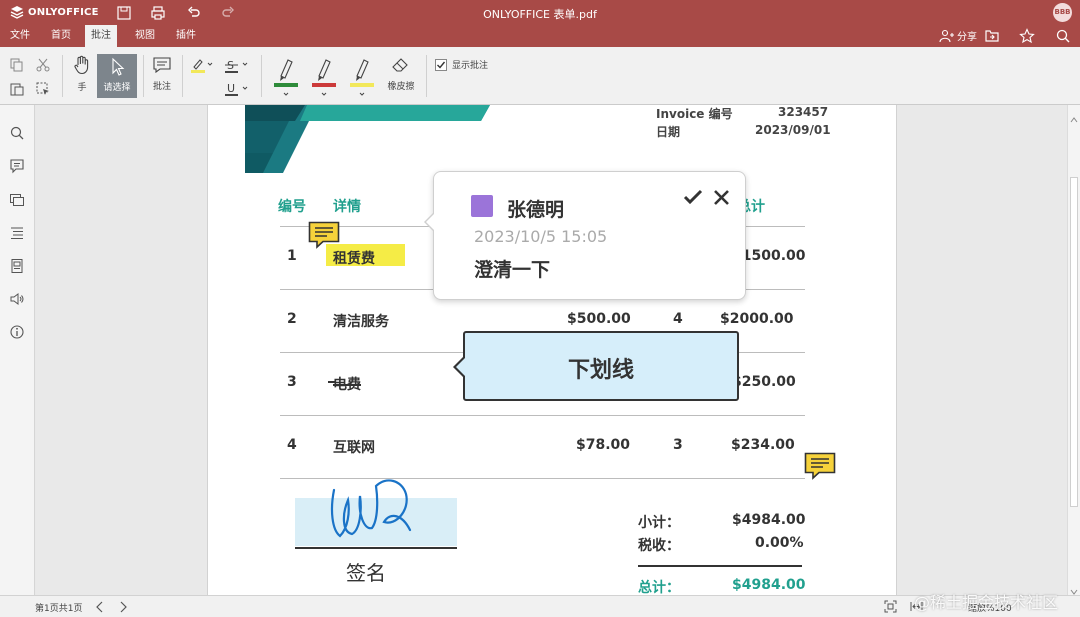  I want to click on toolbar: 手 请选择 批注 S U 橡皮擦, so click(540, 76).